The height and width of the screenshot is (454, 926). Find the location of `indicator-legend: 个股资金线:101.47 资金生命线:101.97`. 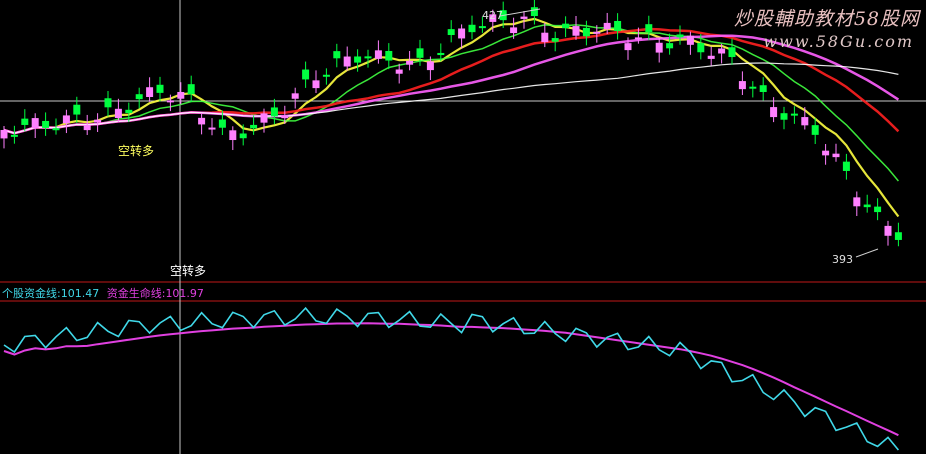

indicator-legend: 个股资金线:101.47 资金生命线:101.97 is located at coordinates (103, 293).